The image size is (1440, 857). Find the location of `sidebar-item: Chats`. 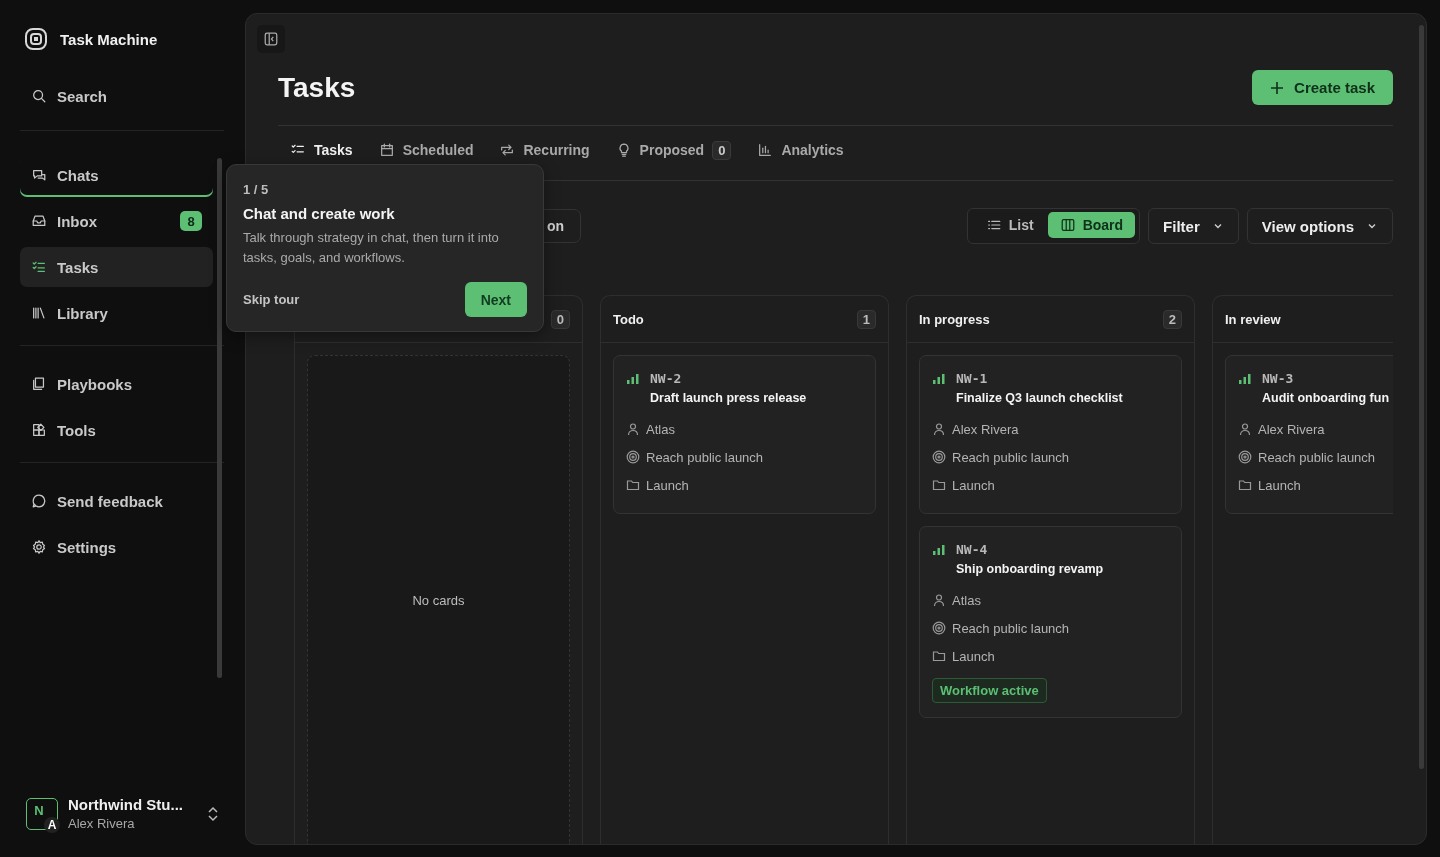

sidebar-item: Chats is located at coordinates (116, 175).